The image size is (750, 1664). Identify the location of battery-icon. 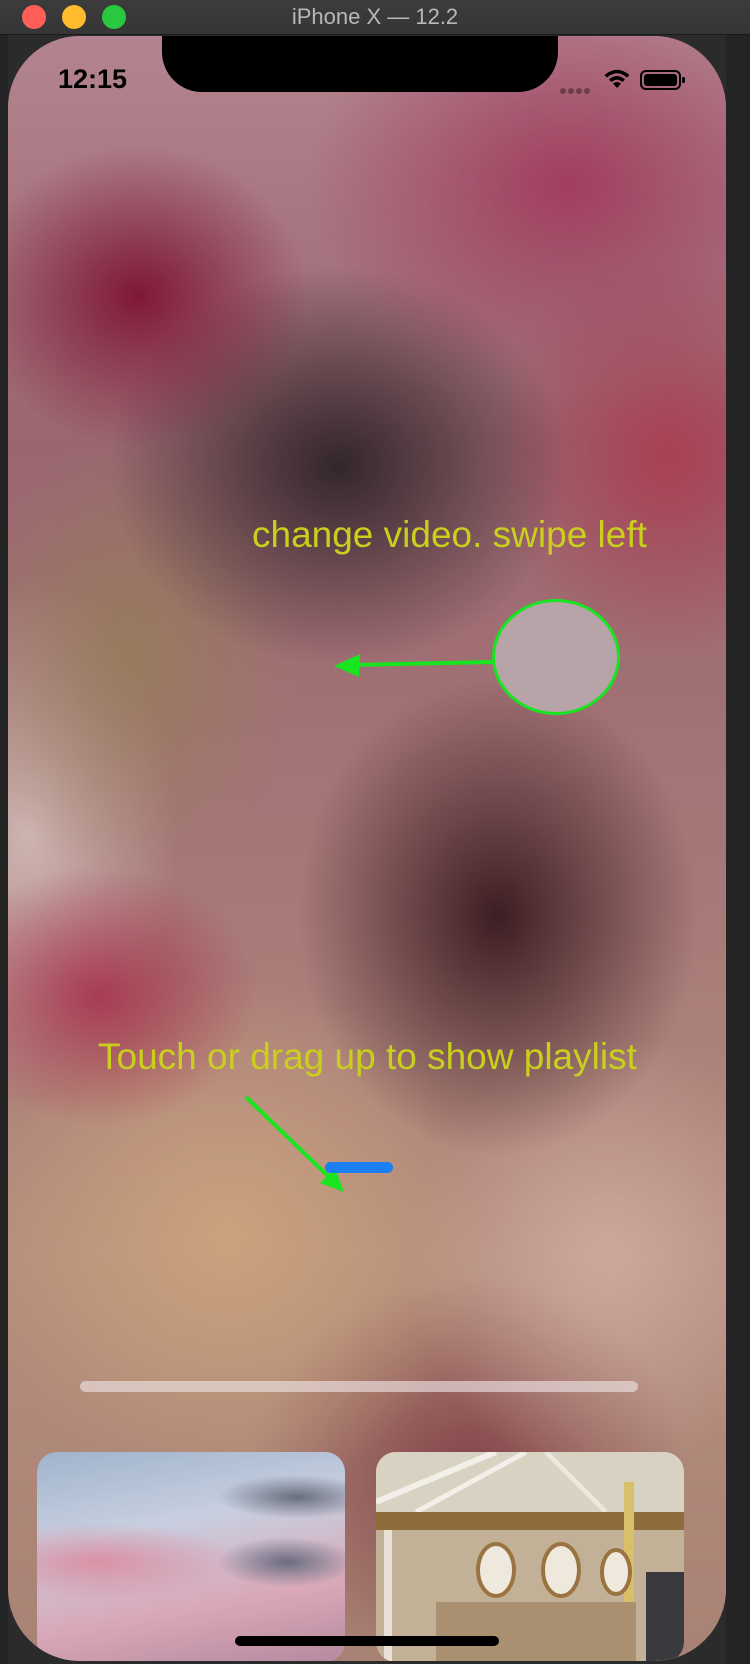
(662, 80).